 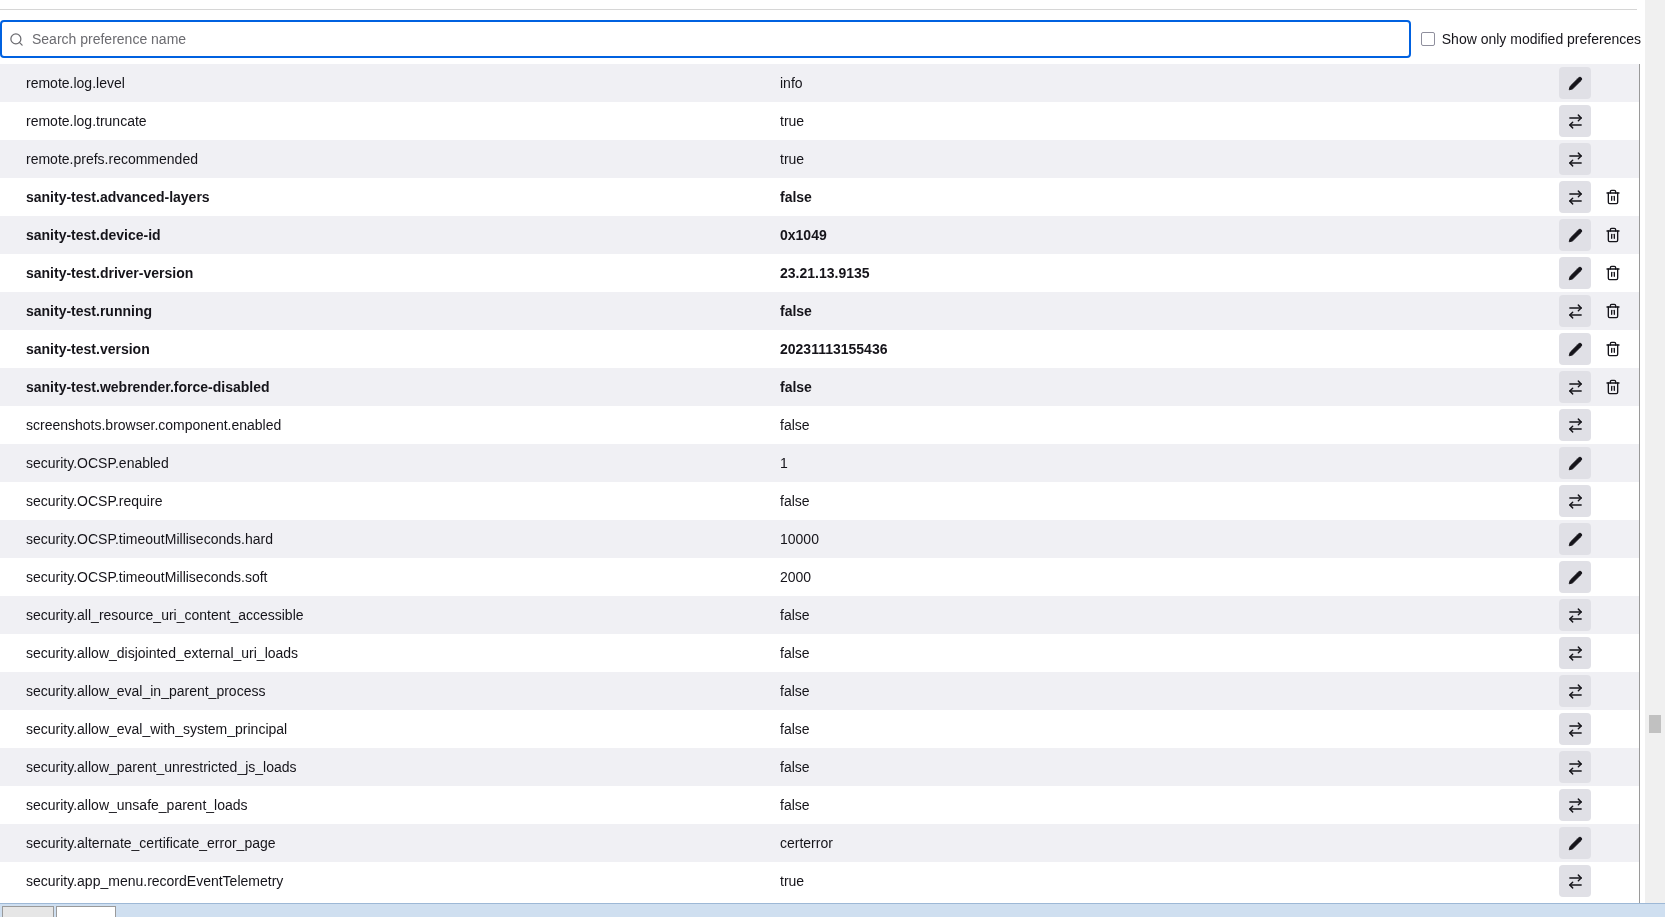 I want to click on preference-name: remote.prefs.recommended, so click(x=112, y=159).